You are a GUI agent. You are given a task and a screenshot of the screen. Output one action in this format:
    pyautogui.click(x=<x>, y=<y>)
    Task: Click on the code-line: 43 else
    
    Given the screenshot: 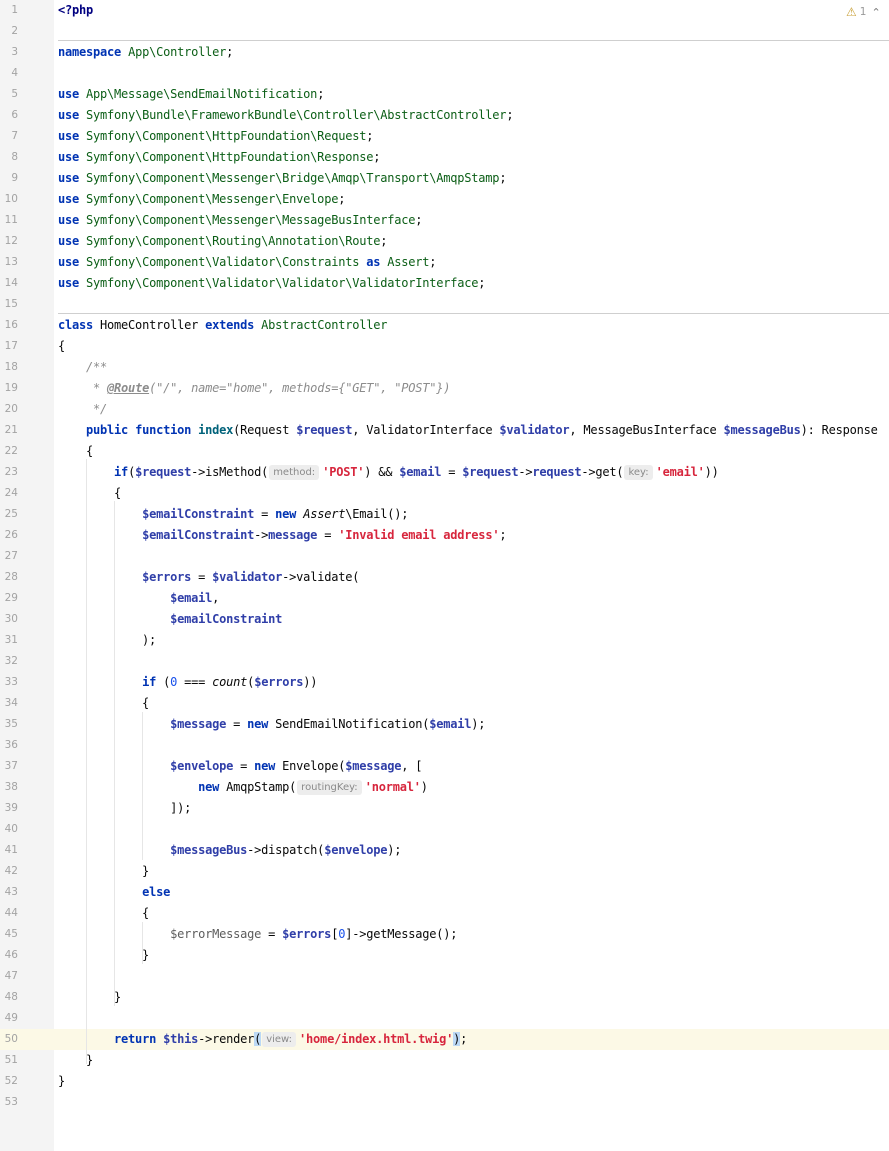 What is the action you would take?
    pyautogui.click(x=444, y=892)
    